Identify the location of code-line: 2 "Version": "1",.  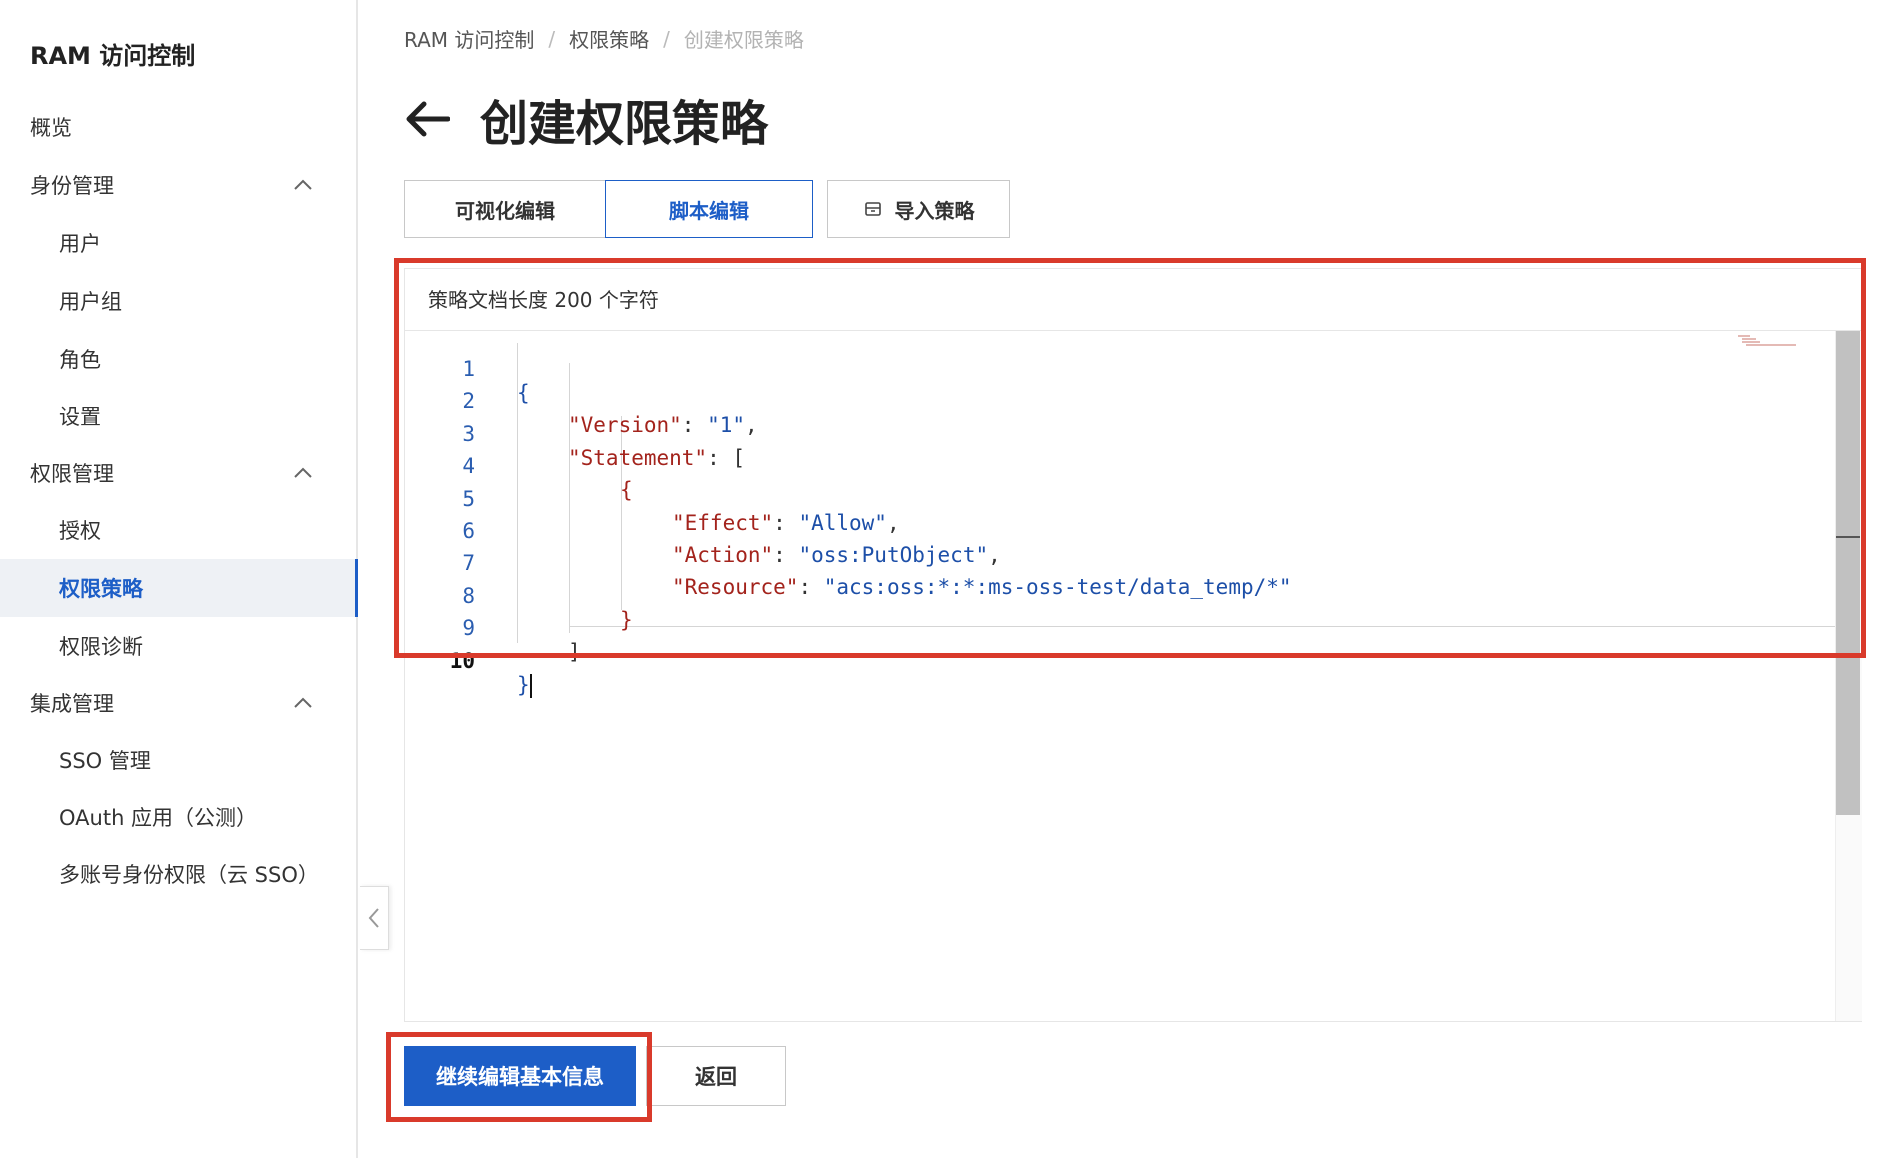
(581, 401).